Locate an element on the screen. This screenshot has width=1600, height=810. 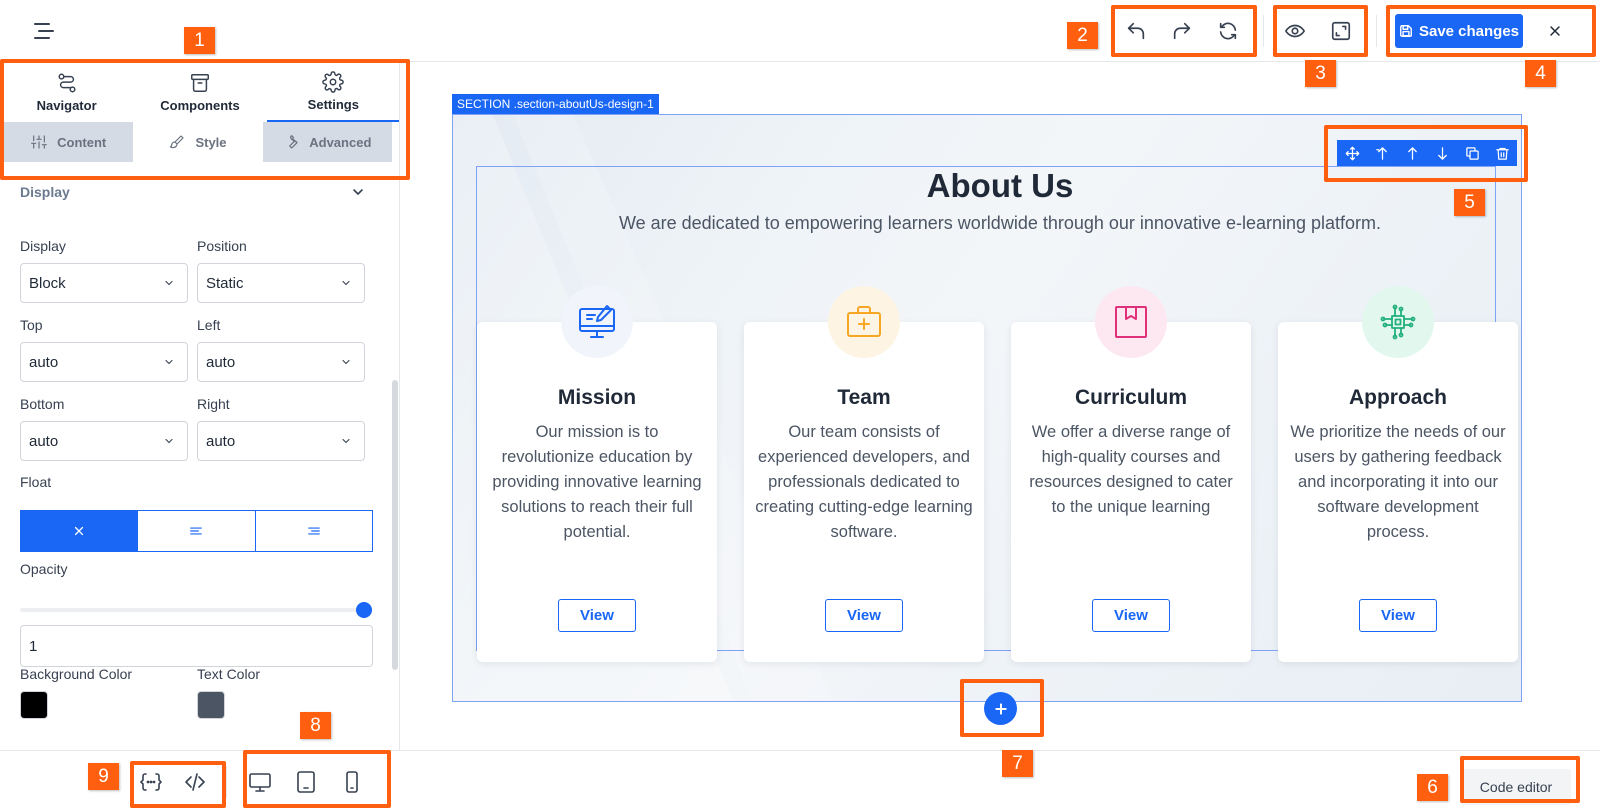
bottom-toolbar: Code editor is located at coordinates (800, 780).